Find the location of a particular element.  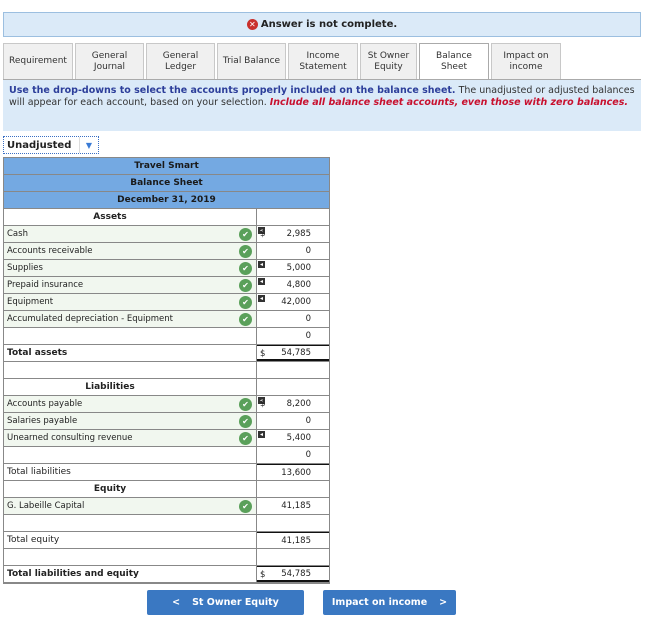

account-label-cell: Liabilities is located at coordinates (130, 387).